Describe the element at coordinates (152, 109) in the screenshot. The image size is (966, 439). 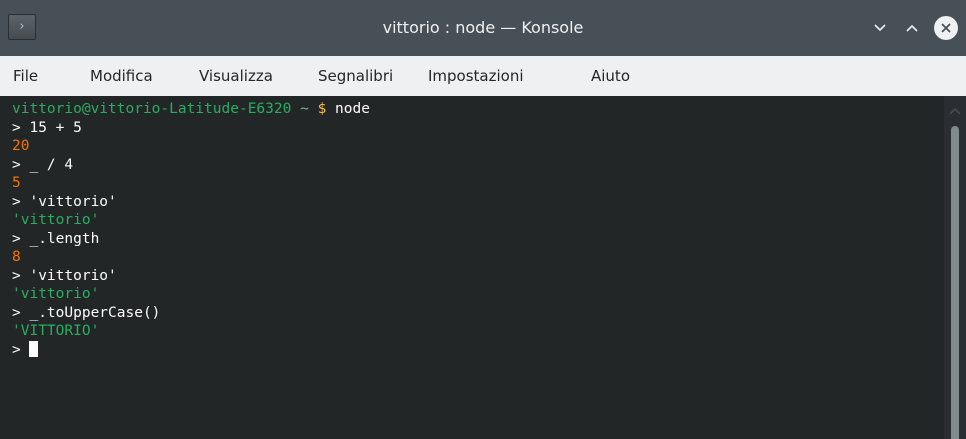
I see `prompt-host: vittorio@vittorio-Latitude-E6320` at that location.